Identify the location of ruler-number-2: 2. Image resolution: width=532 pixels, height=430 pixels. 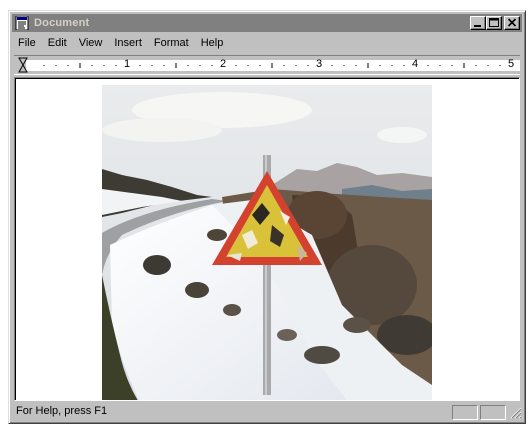
(223, 64).